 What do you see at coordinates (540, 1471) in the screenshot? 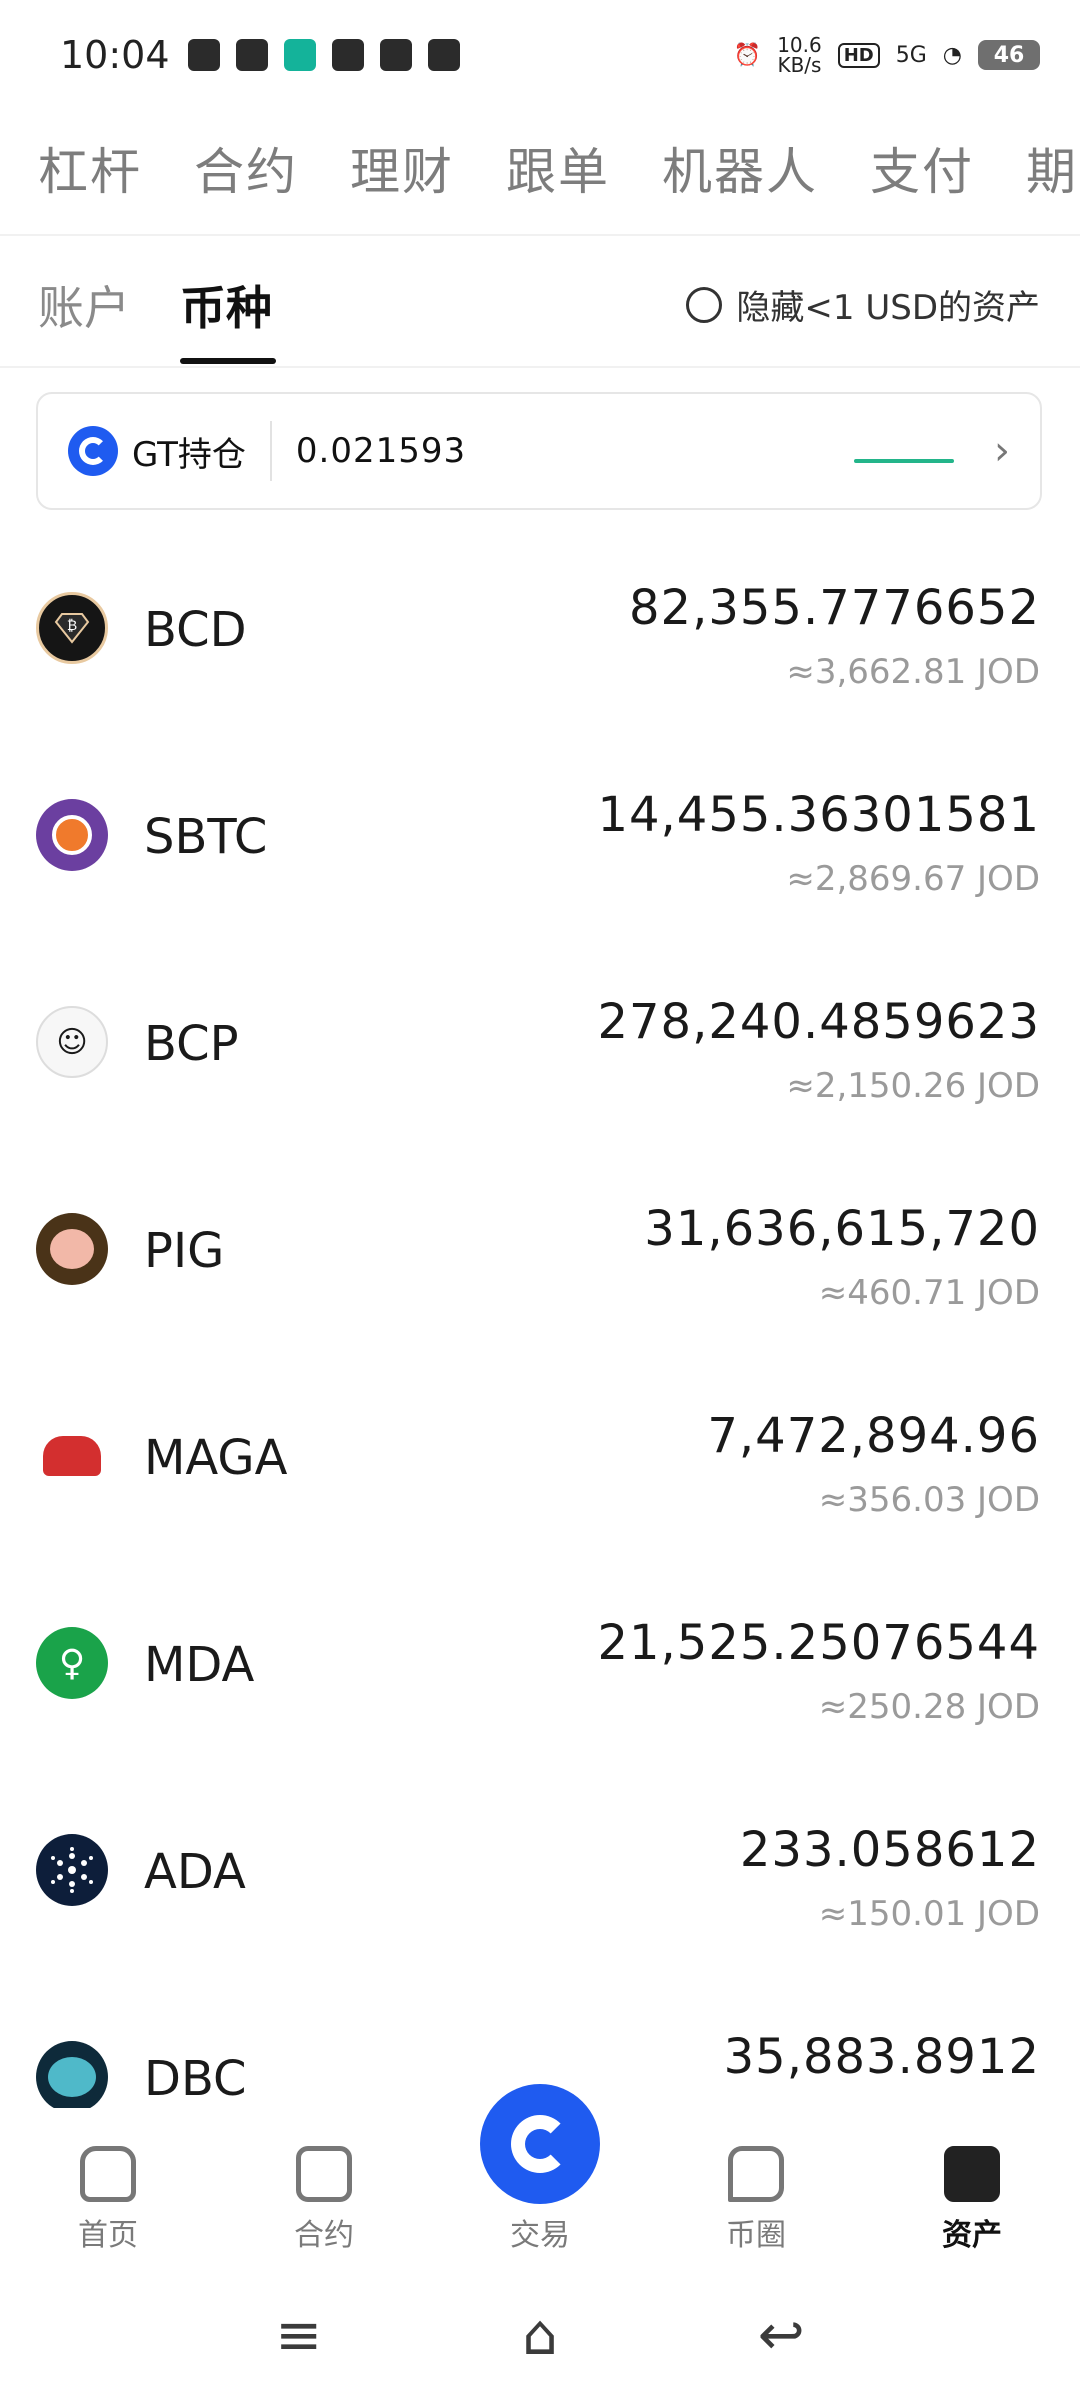
I see `asset-row: MAGA 7,472,894.96 ≈356.03 JOD` at bounding box center [540, 1471].